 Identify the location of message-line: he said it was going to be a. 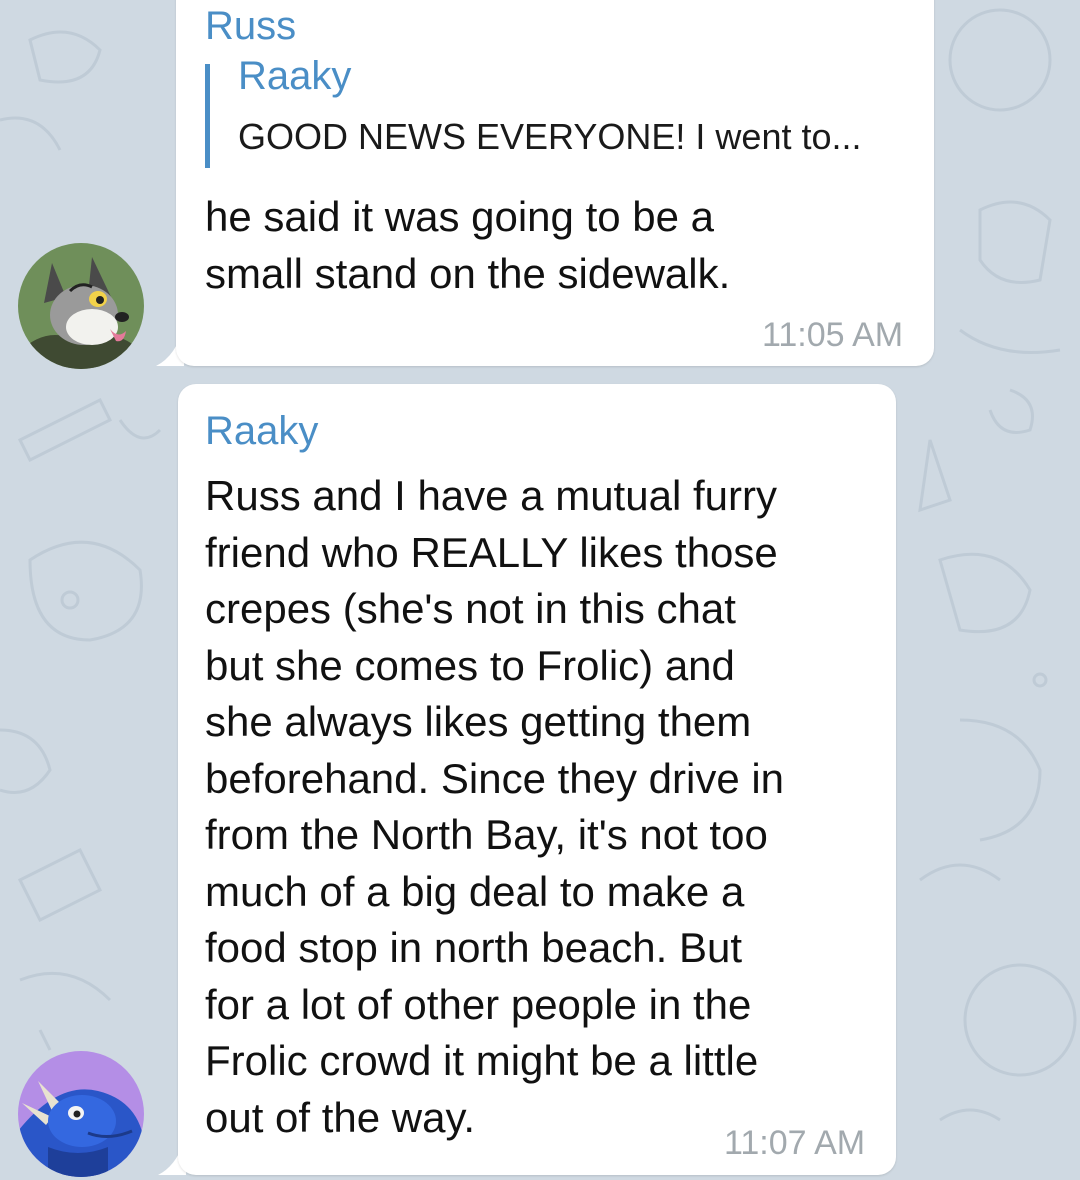
(460, 216).